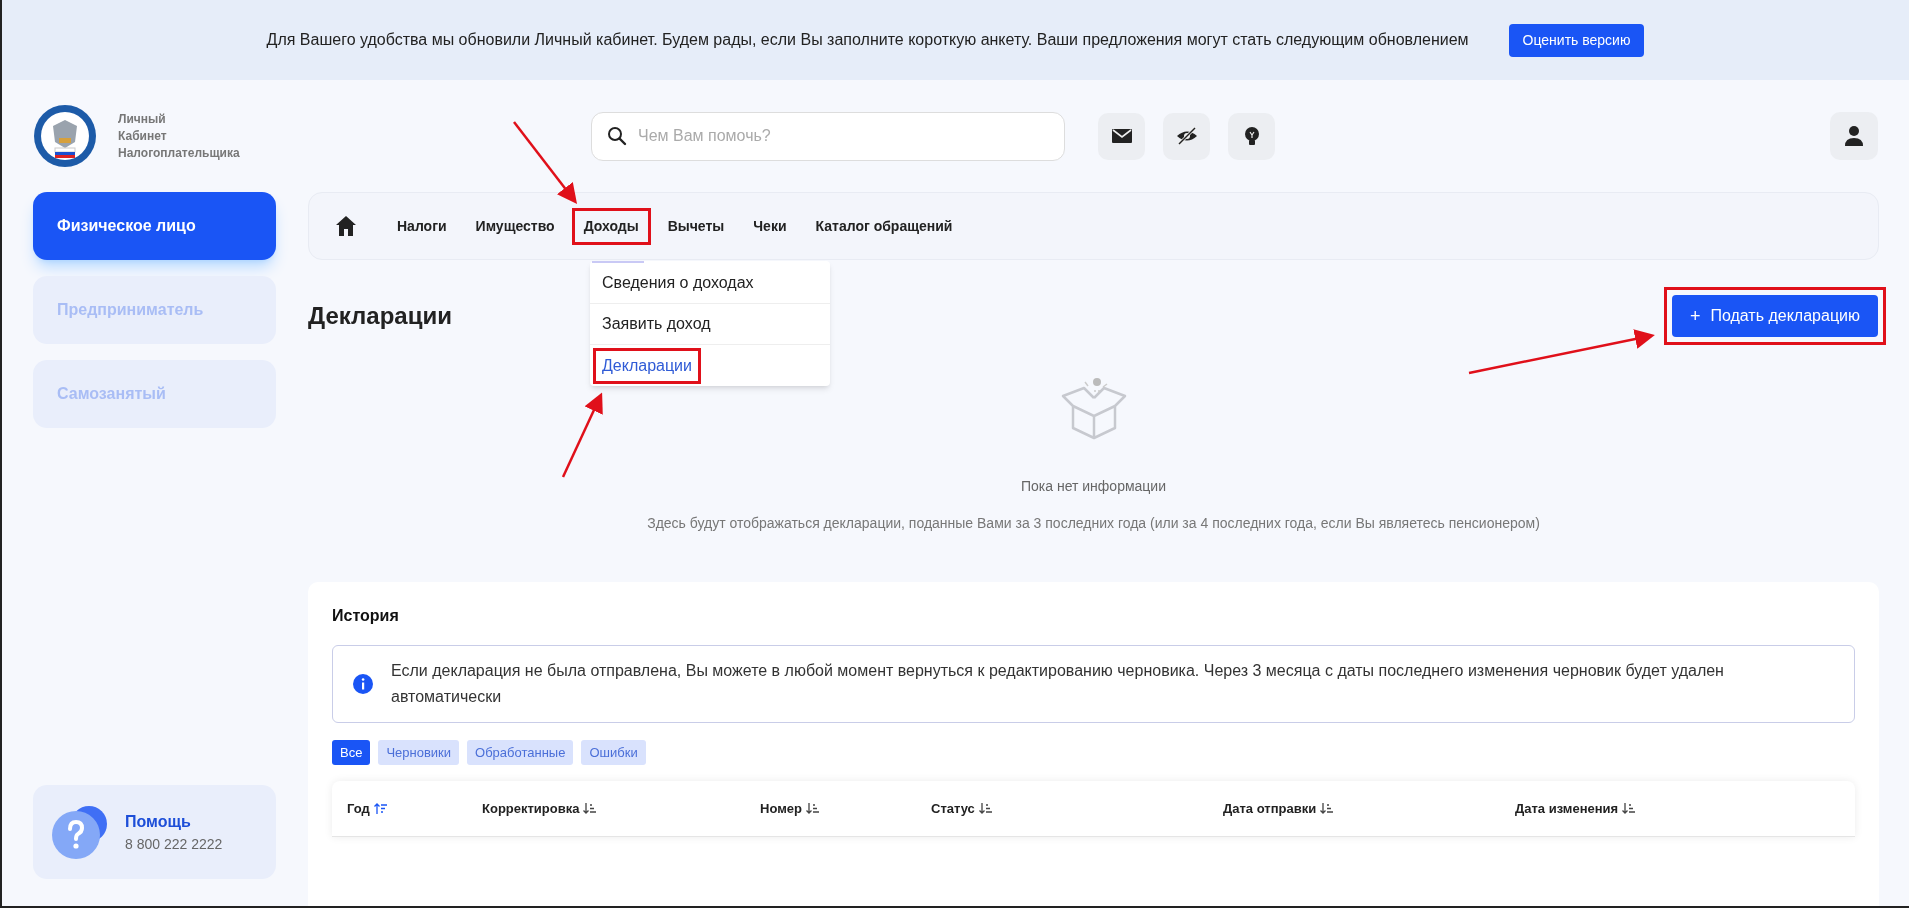  Describe the element at coordinates (158, 821) in the screenshot. I see `help-title: Помощь` at that location.